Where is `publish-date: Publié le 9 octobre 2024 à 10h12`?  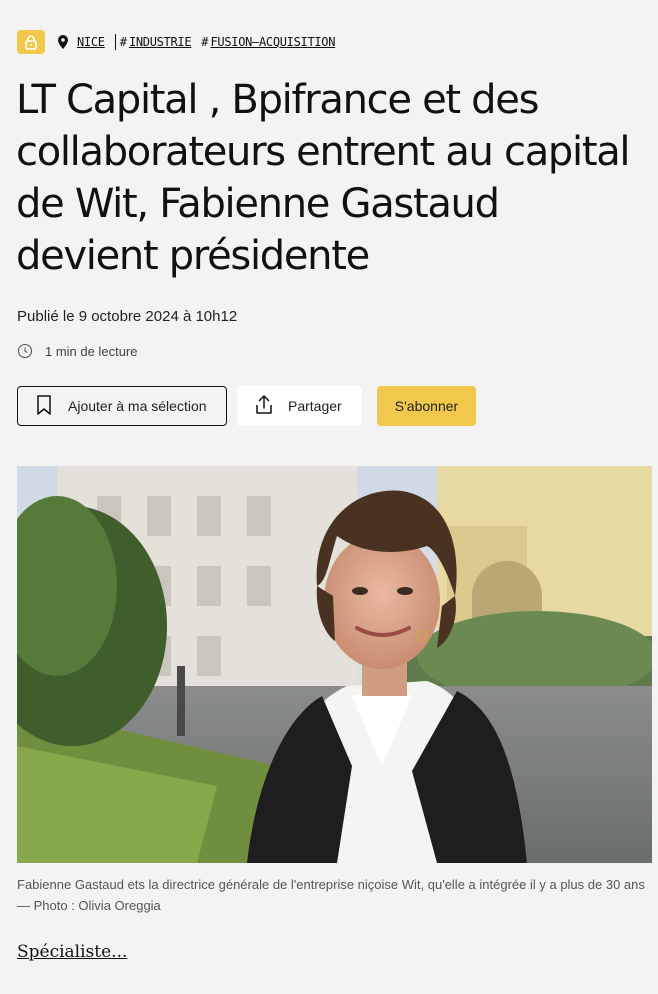 publish-date: Publié le 9 octobre 2024 à 10h12 is located at coordinates (127, 316).